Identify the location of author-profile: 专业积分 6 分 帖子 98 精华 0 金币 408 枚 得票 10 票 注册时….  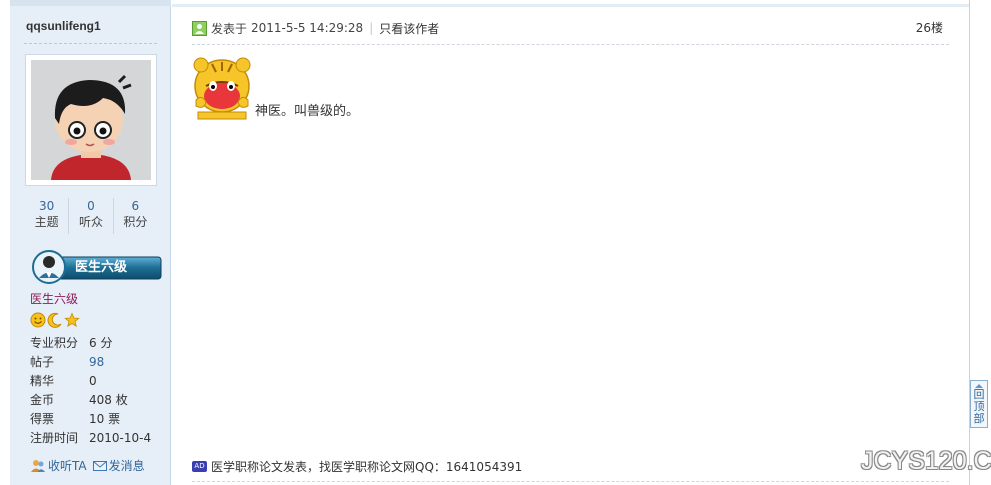
(100, 391).